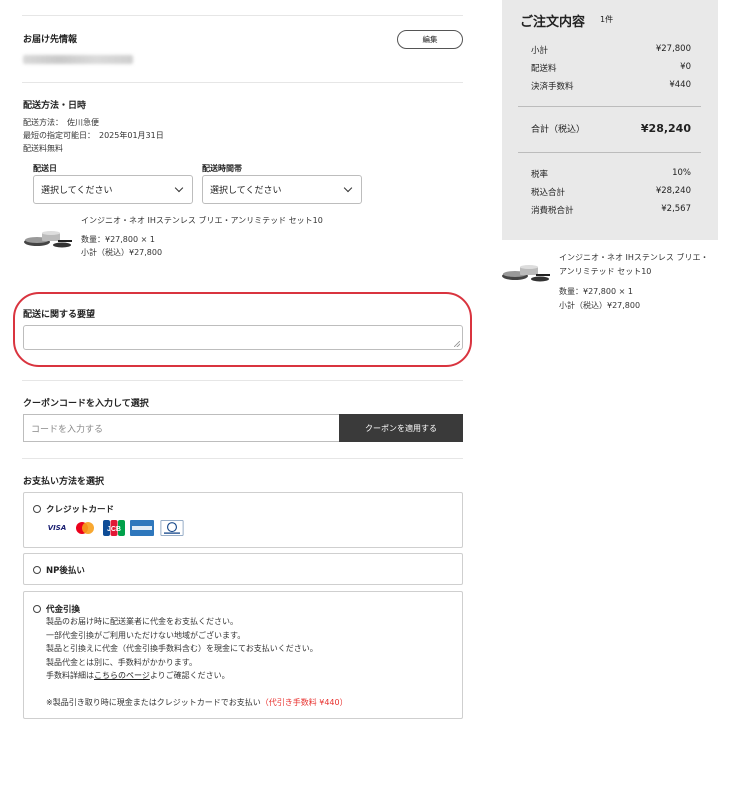 The height and width of the screenshot is (800, 744). I want to click on cod-line: 製品のお届け時に配送業者に代金をお支払ください。, so click(142, 621).